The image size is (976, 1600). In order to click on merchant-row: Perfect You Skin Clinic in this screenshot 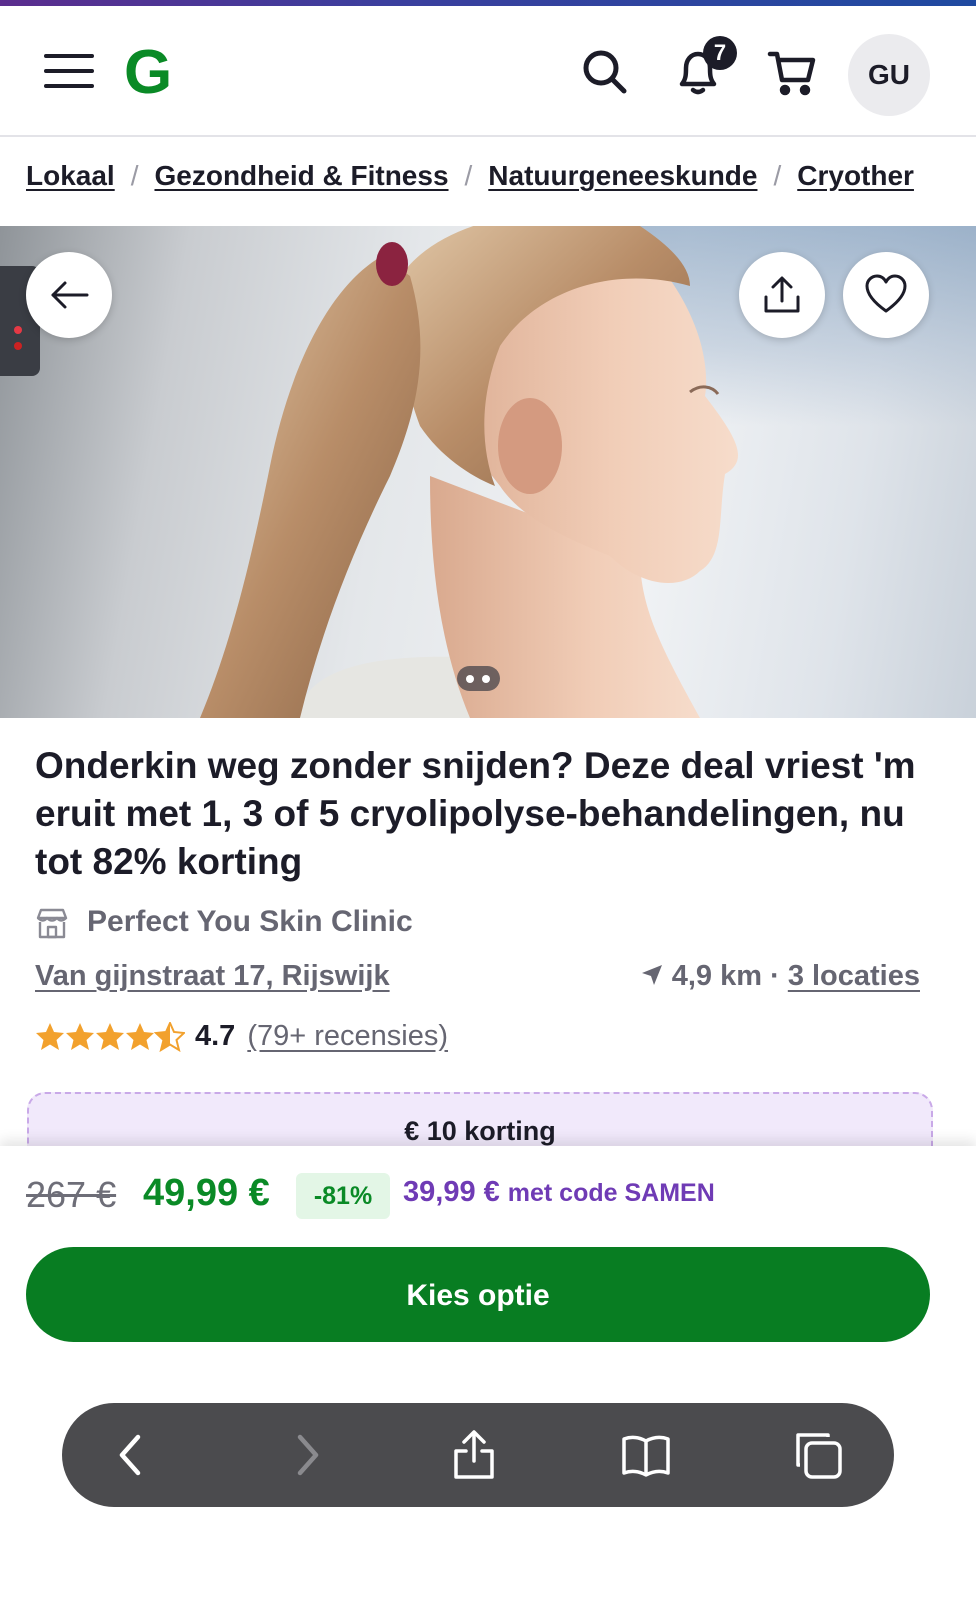, I will do `click(224, 922)`.